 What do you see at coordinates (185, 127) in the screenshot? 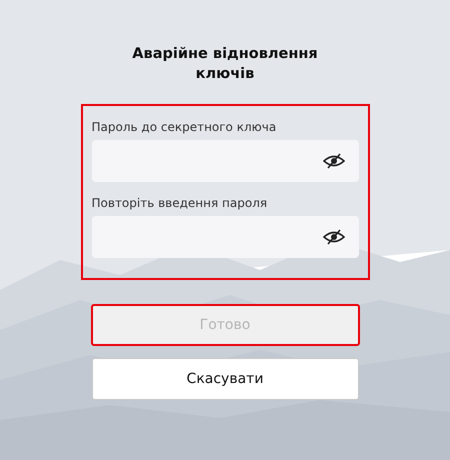
I see `field-label: Пароль до секретного ключа` at bounding box center [185, 127].